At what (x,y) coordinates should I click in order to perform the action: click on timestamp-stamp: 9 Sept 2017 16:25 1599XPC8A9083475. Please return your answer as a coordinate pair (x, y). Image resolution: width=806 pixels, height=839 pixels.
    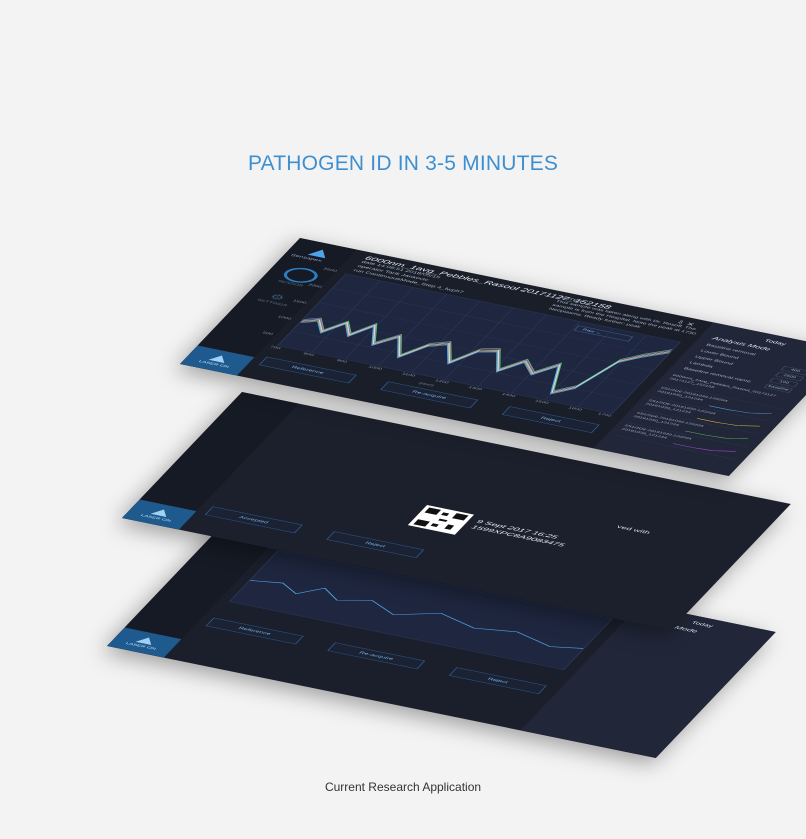
    Looking at the image, I should click on (520, 534).